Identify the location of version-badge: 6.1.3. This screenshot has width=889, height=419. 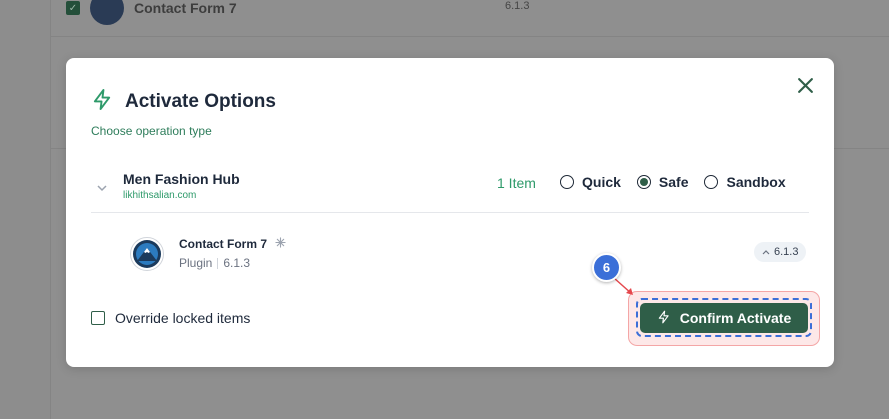
(780, 252).